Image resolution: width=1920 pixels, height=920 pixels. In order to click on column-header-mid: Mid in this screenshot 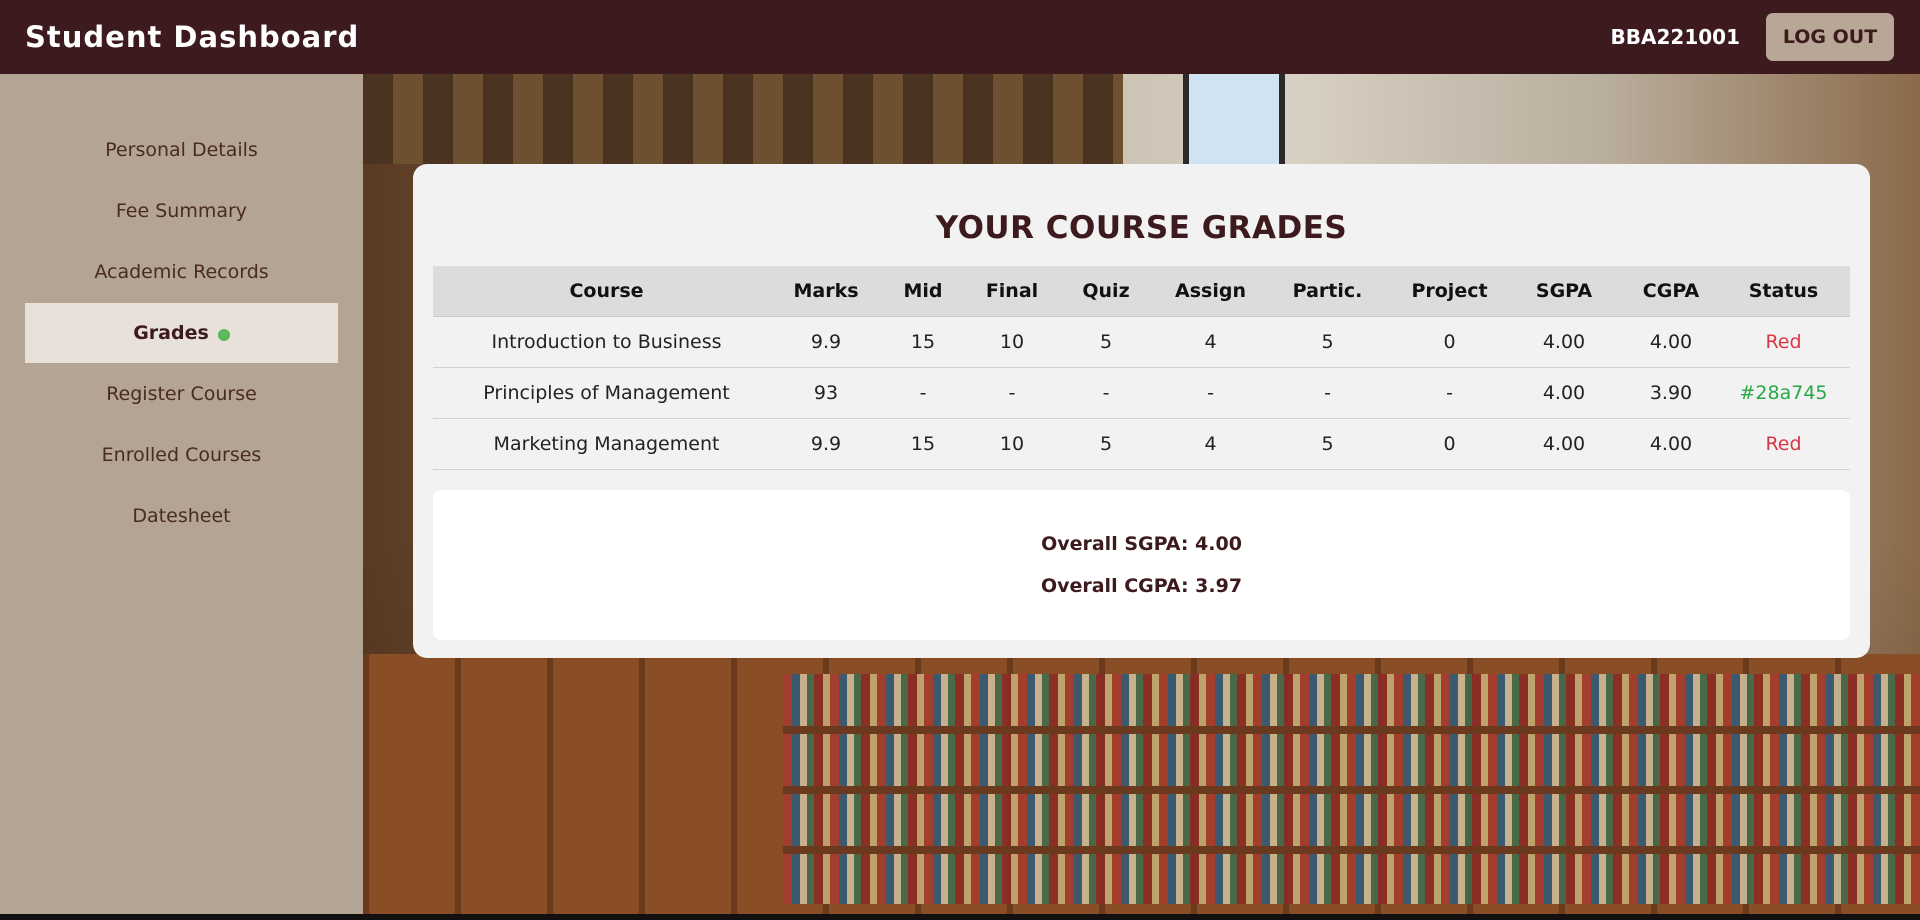, I will do `click(923, 291)`.